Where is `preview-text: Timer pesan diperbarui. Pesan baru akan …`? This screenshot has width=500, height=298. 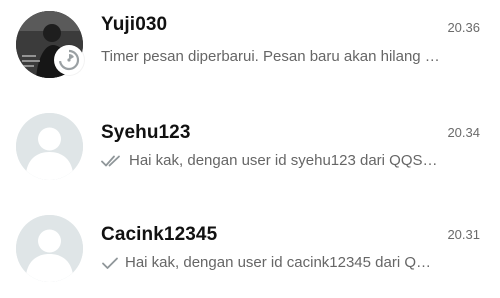
preview-text: Timer pesan diperbarui. Pesan baru akan … is located at coordinates (270, 56).